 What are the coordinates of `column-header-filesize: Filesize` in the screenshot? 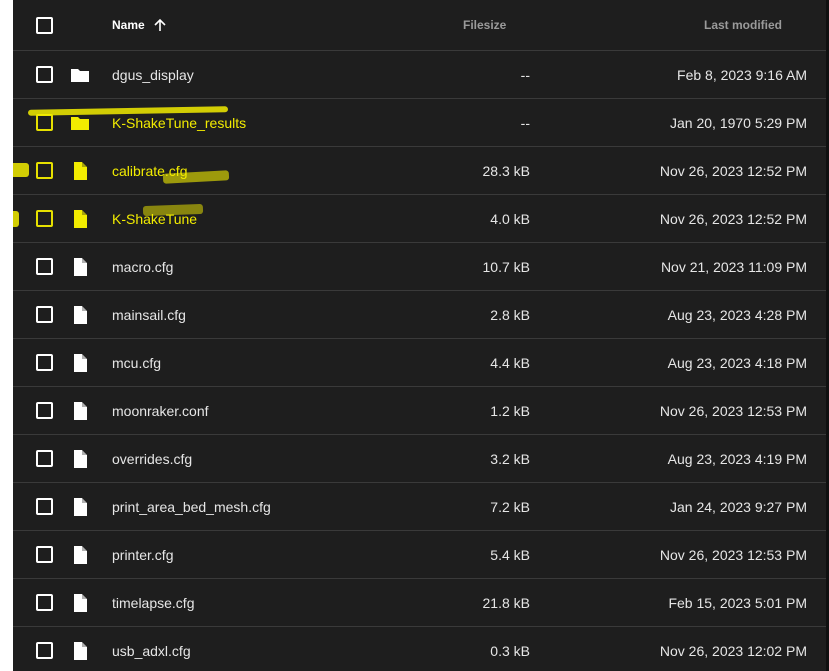 It's located at (484, 25).